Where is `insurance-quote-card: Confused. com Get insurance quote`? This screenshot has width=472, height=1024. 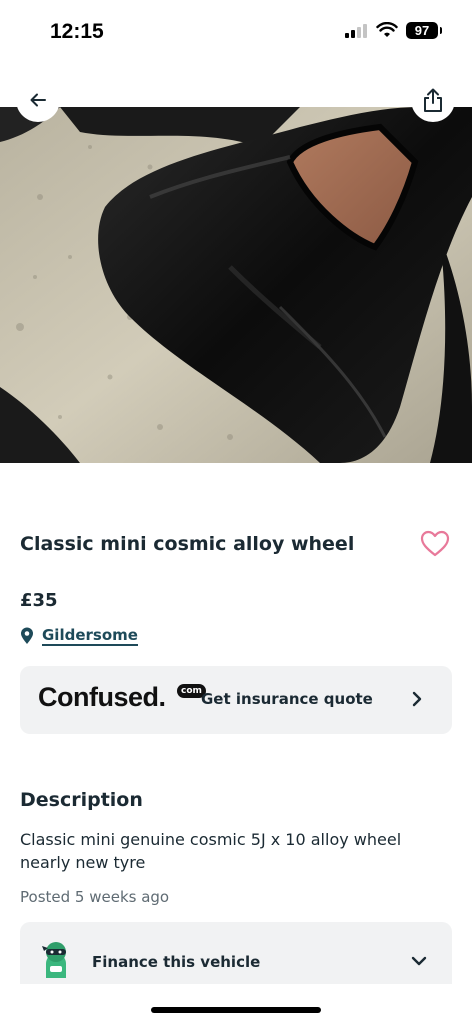 insurance-quote-card: Confused. com Get insurance quote is located at coordinates (236, 700).